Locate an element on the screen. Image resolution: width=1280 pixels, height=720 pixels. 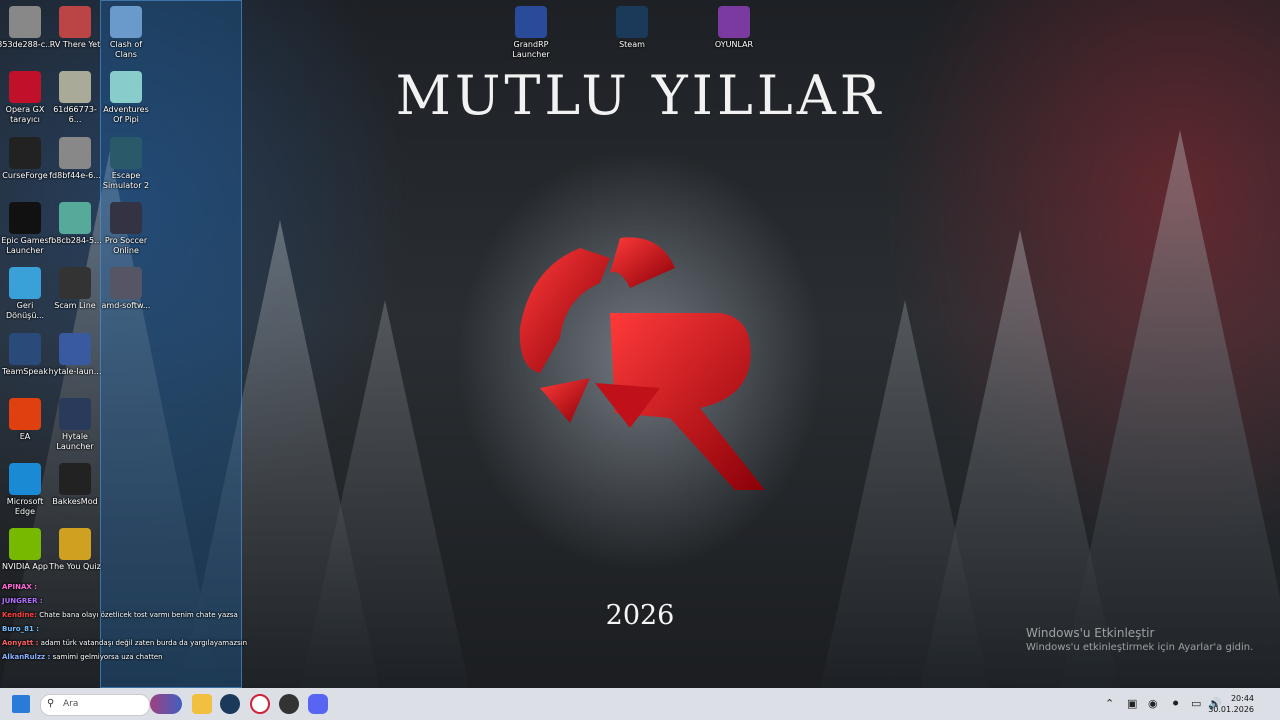
desktop-shortcut: OYUNLAR is located at coordinates (734, 26).